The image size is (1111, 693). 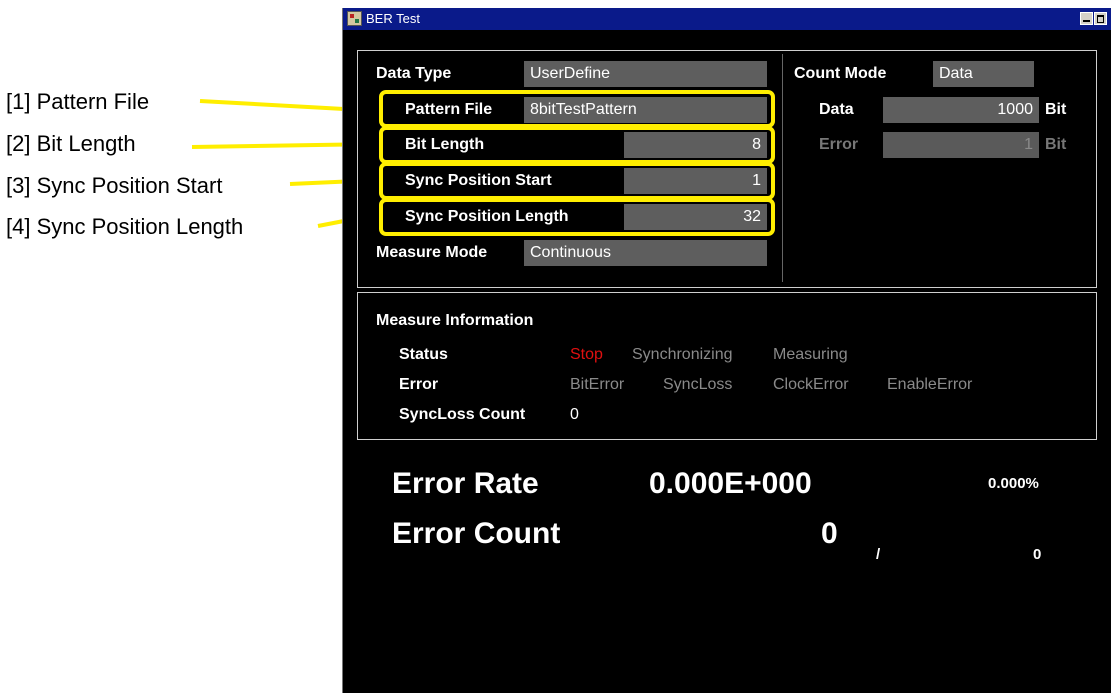 I want to click on error-count-value: 0, so click(x=829, y=533).